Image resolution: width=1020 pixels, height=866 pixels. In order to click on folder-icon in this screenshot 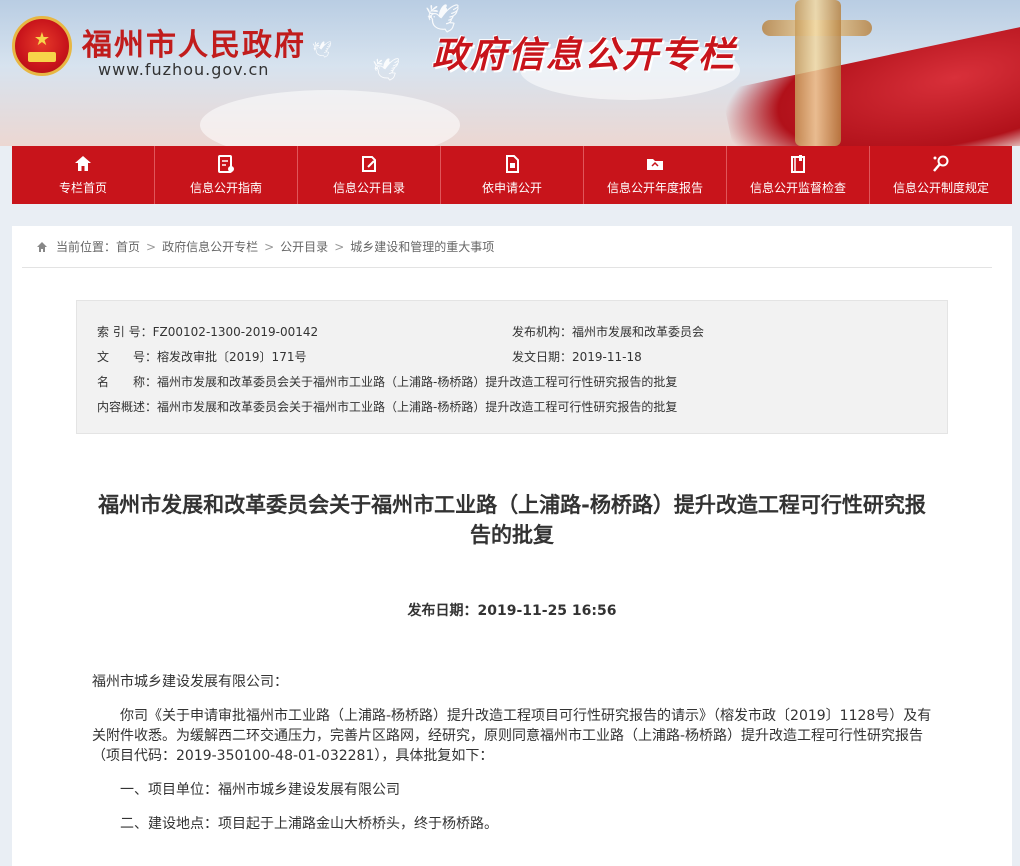, I will do `click(655, 164)`.